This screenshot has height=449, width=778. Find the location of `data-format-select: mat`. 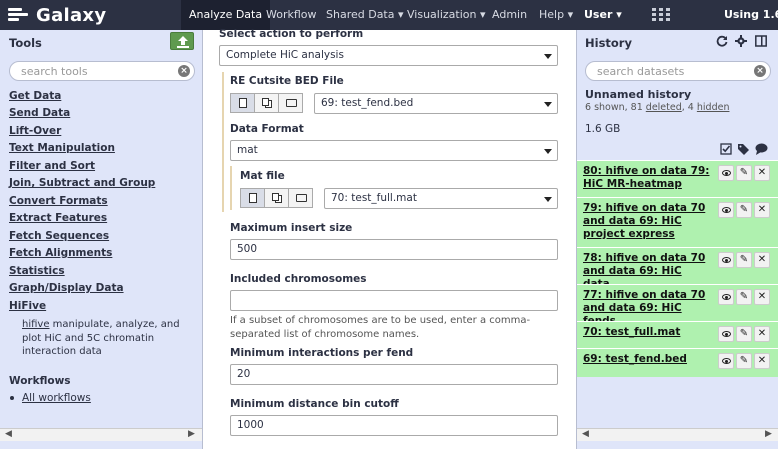

data-format-select: mat is located at coordinates (394, 150).